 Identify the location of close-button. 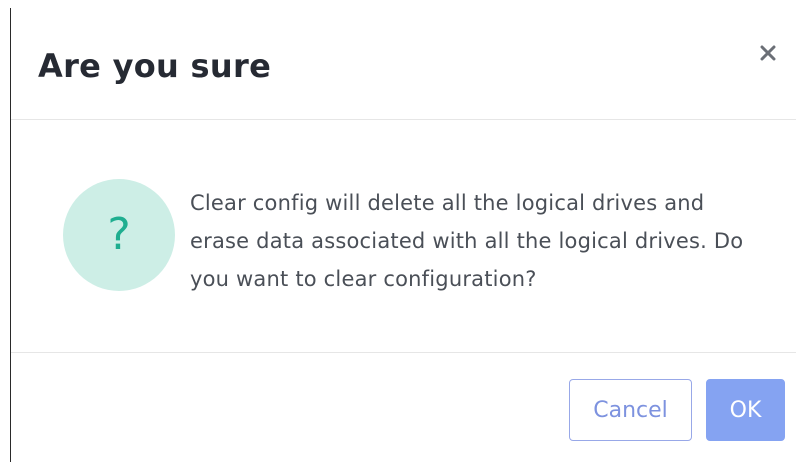
(768, 53).